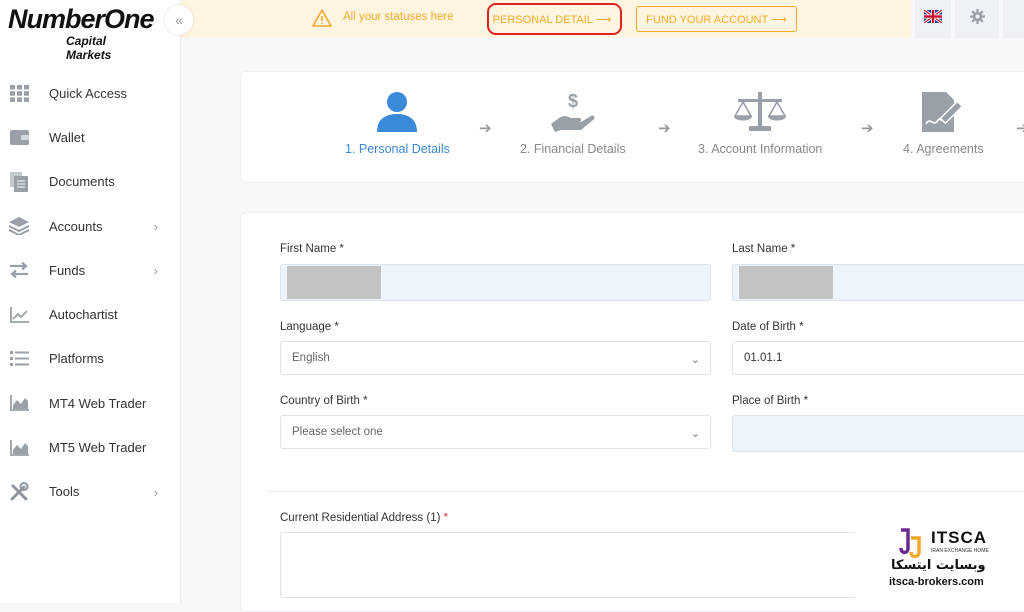 The width and height of the screenshot is (1024, 612). What do you see at coordinates (82, 182) in the screenshot?
I see `sidebar-item-label: Documents` at bounding box center [82, 182].